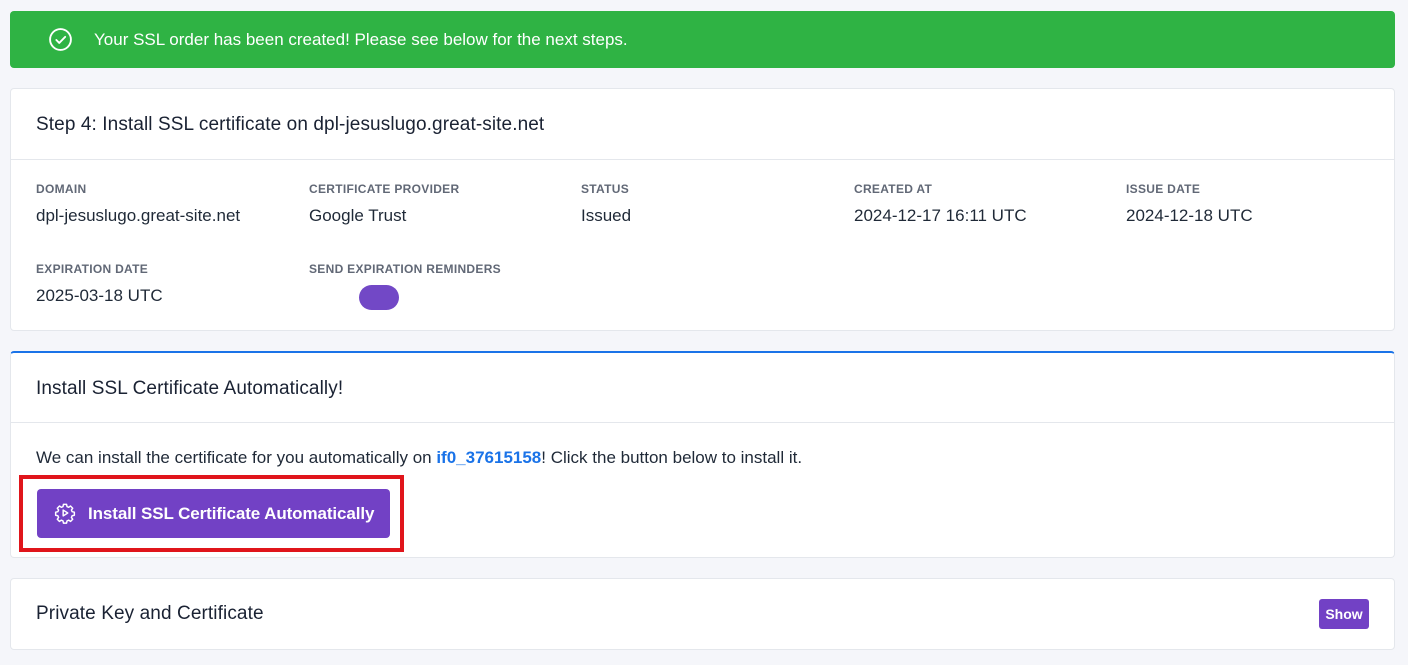  I want to click on card-header: Install SSL Certificate Automatically!, so click(702, 388).